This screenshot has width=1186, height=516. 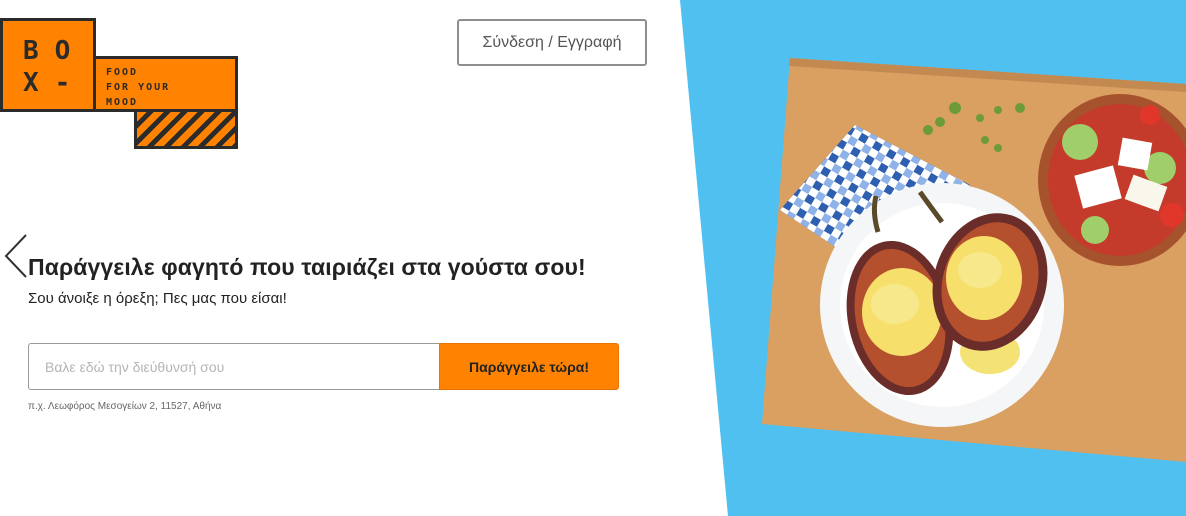 What do you see at coordinates (552, 42) in the screenshot?
I see `login-register-button: Σύνδεση / Εγγραφή` at bounding box center [552, 42].